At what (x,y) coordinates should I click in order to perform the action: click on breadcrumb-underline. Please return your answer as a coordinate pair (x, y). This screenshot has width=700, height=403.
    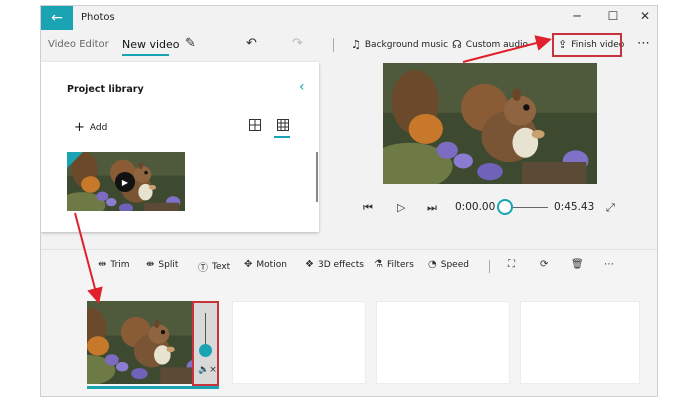
    Looking at the image, I should click on (145, 55).